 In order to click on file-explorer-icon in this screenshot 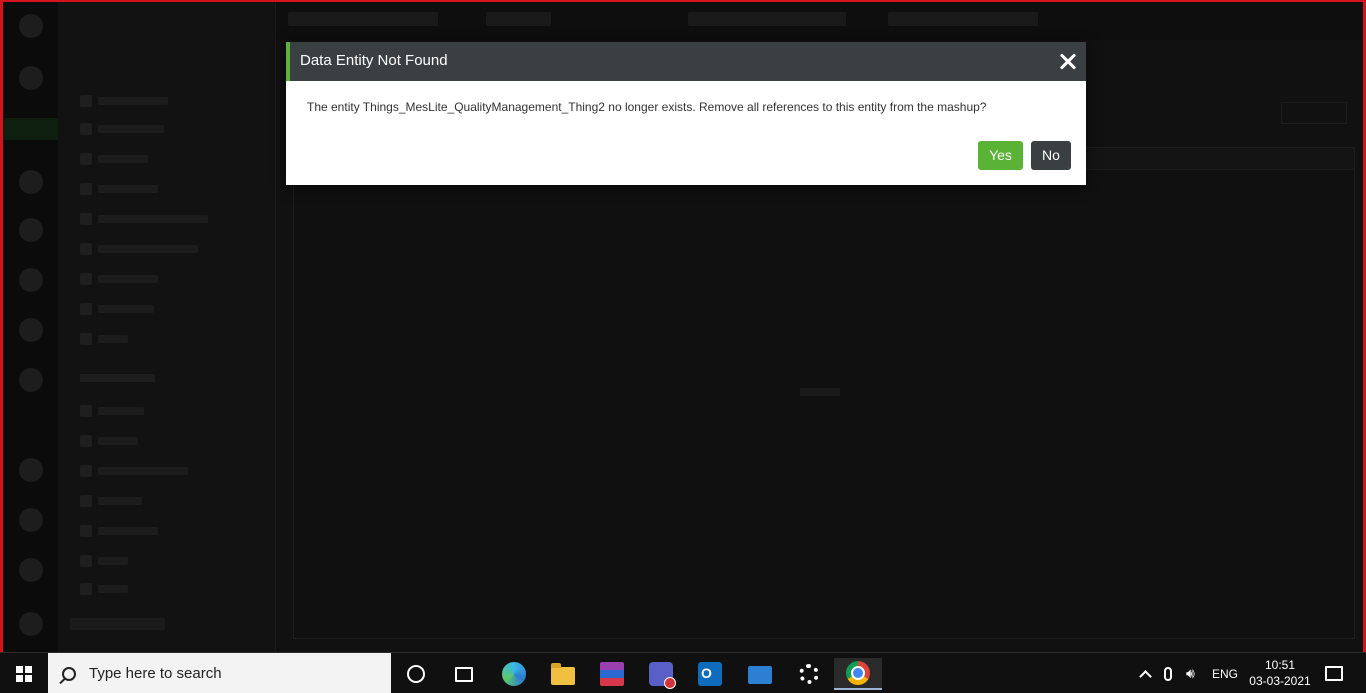, I will do `click(563, 673)`.